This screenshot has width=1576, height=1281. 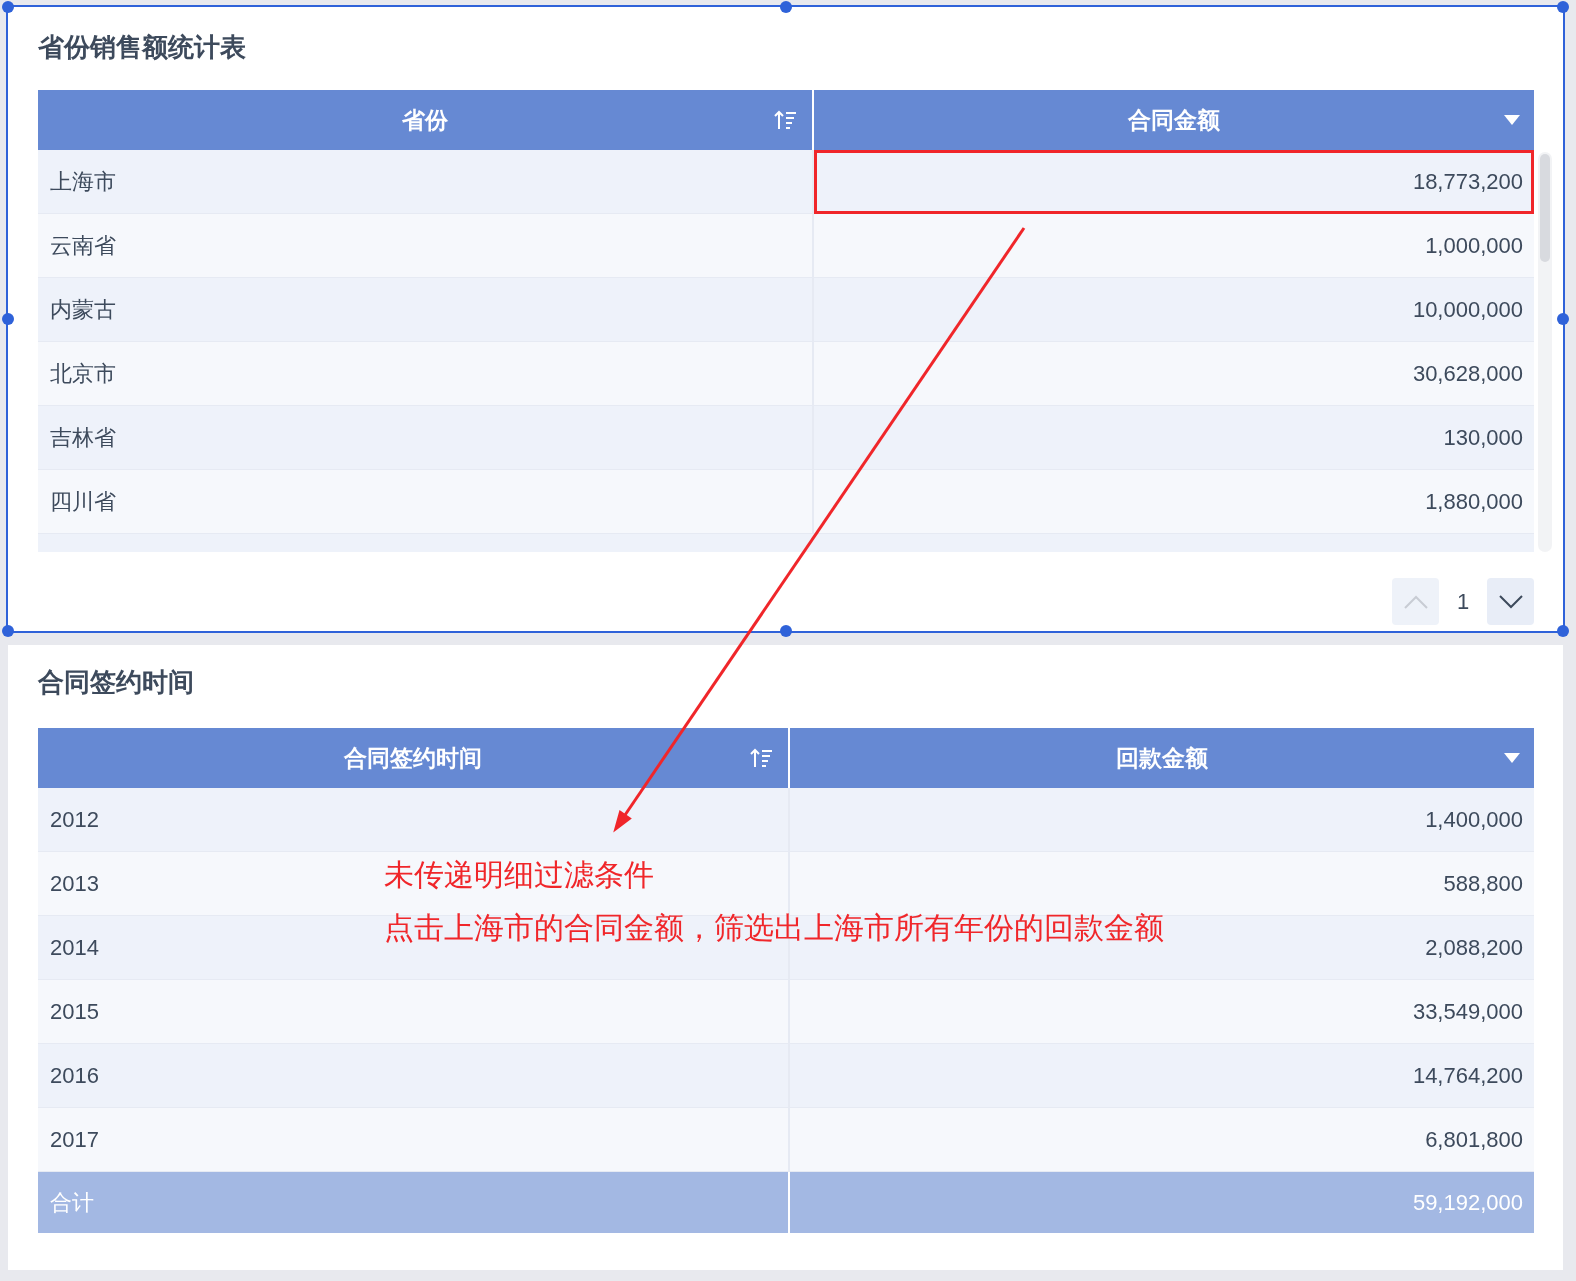 What do you see at coordinates (1162, 1203) in the screenshot?
I see `total-cell: 59,192,000` at bounding box center [1162, 1203].